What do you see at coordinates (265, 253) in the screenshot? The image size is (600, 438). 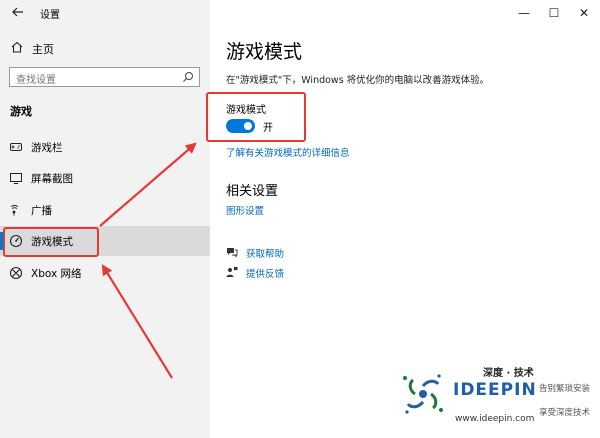 I see `get-help-link: 获取帮助` at bounding box center [265, 253].